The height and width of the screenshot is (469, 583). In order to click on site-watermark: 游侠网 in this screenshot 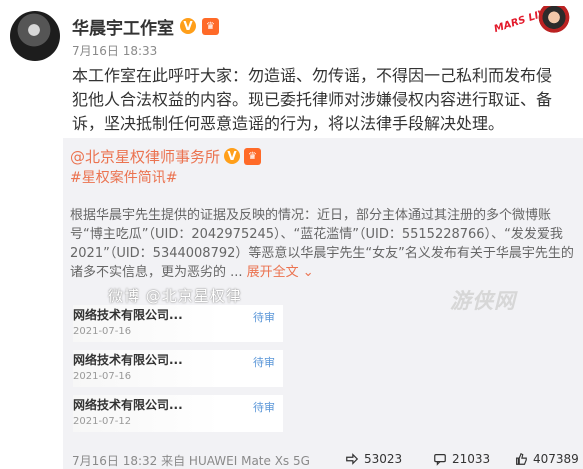, I will do `click(483, 301)`.